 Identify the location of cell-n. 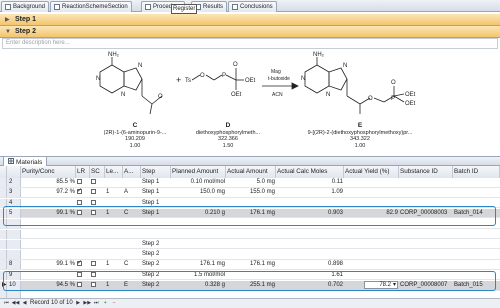
(14, 244).